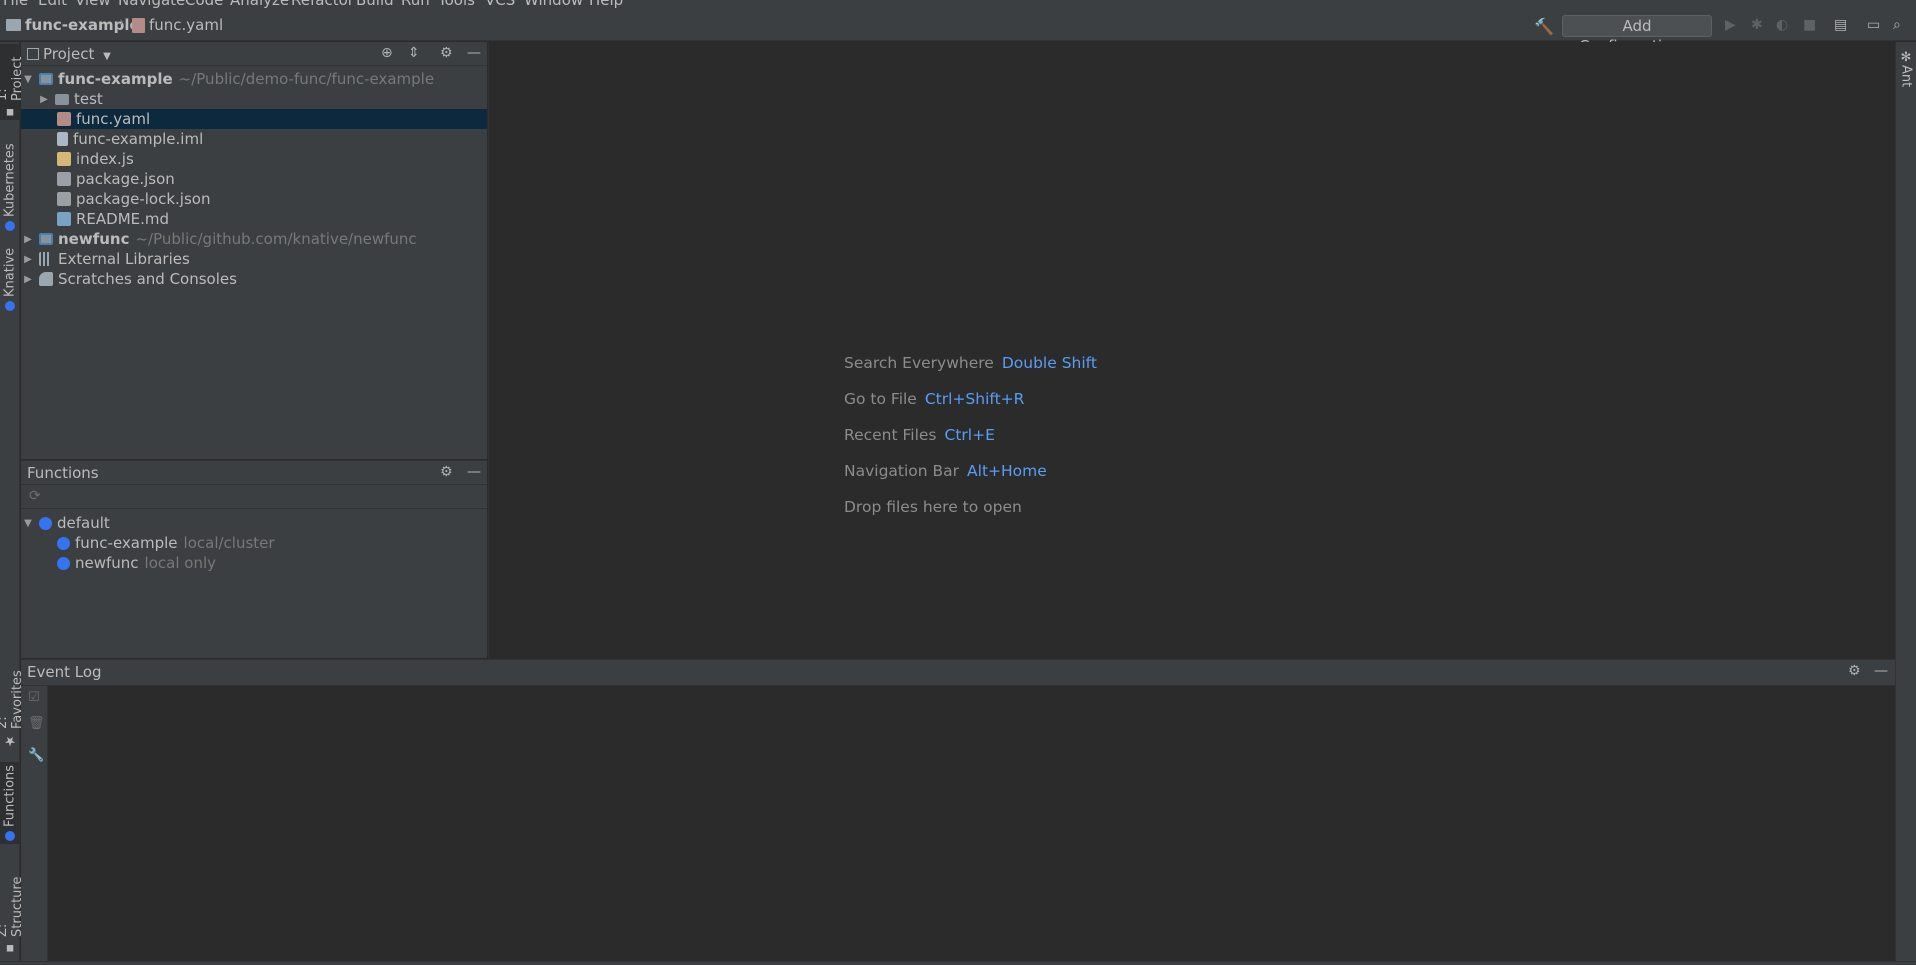  I want to click on menu-vcs: VCS, so click(500, 4).